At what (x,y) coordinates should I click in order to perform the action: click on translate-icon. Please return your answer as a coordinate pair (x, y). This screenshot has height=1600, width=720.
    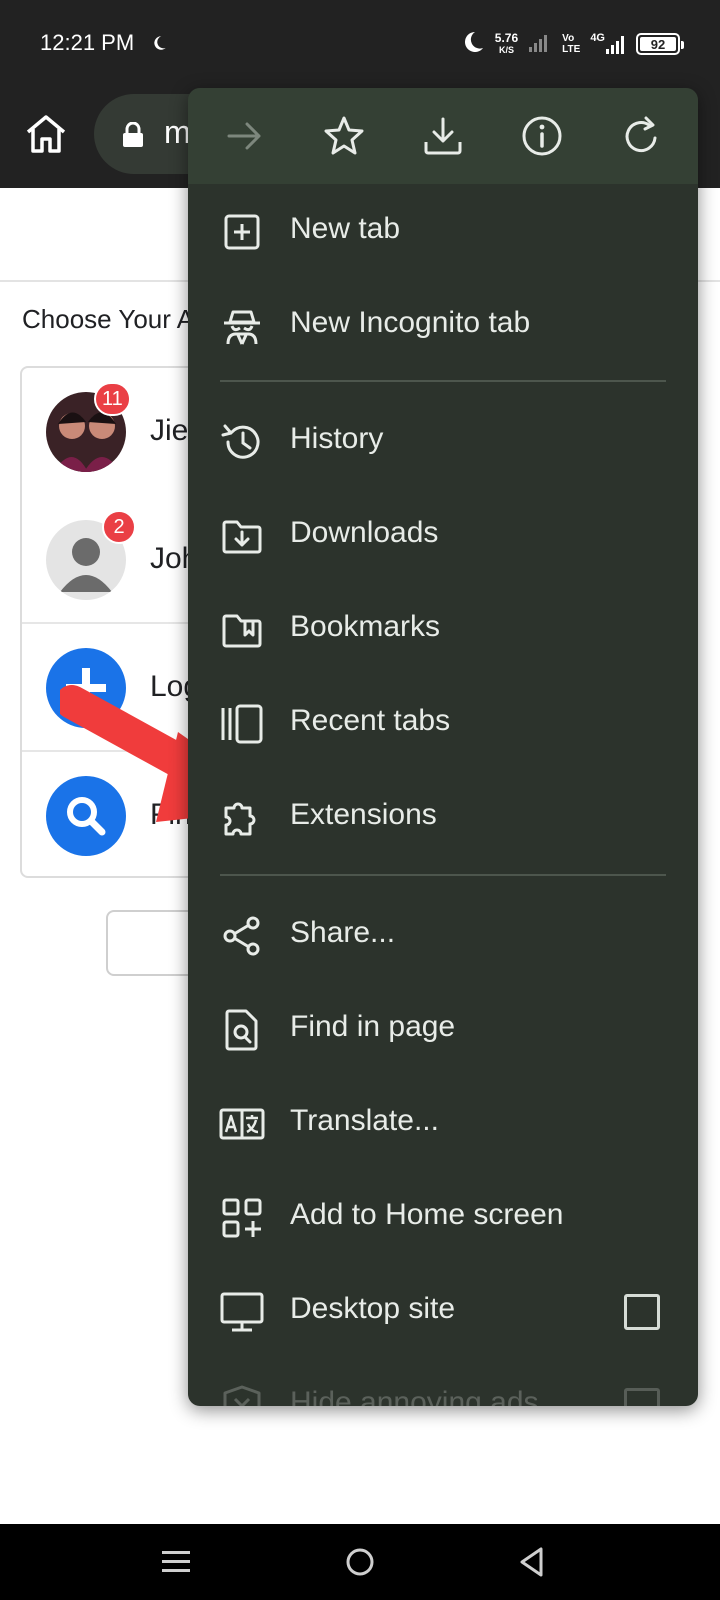
    Looking at the image, I should click on (242, 1124).